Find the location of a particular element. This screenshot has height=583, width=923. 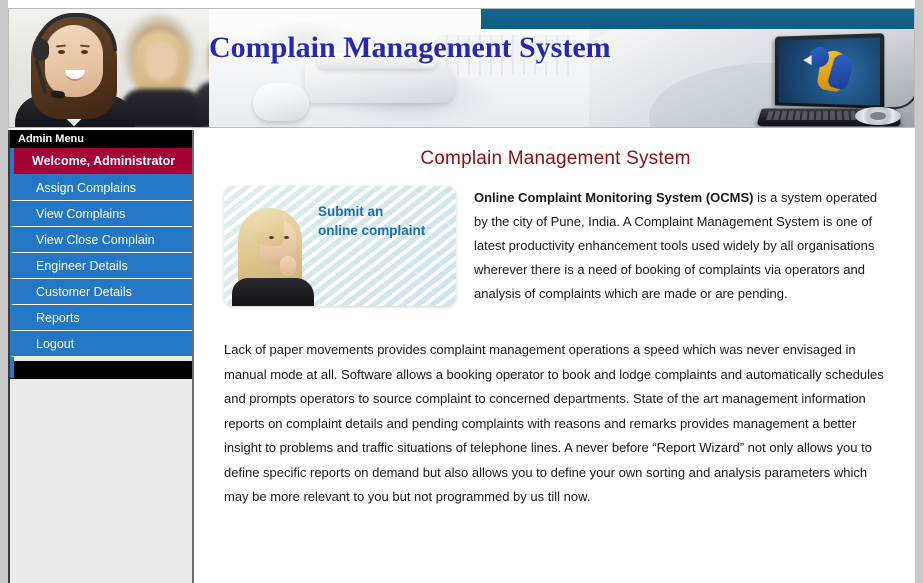

site-title: Complain Management System is located at coordinates (410, 47).